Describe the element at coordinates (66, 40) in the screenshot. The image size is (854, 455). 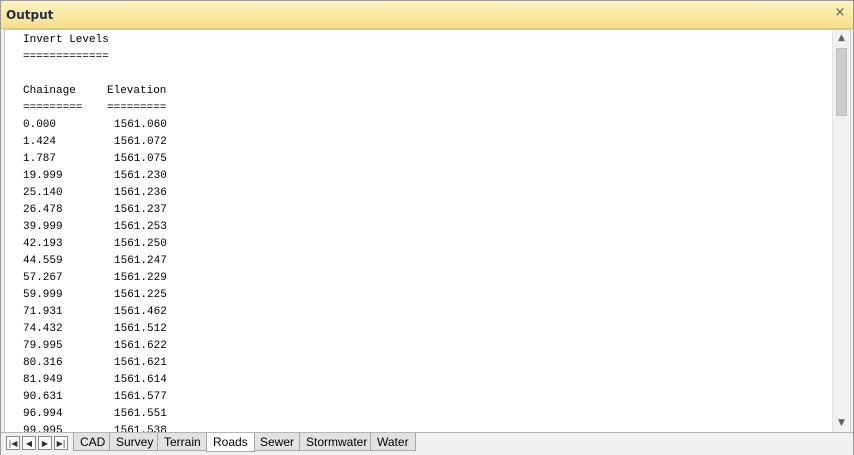
I see `output-heading: Invert Levels` at that location.